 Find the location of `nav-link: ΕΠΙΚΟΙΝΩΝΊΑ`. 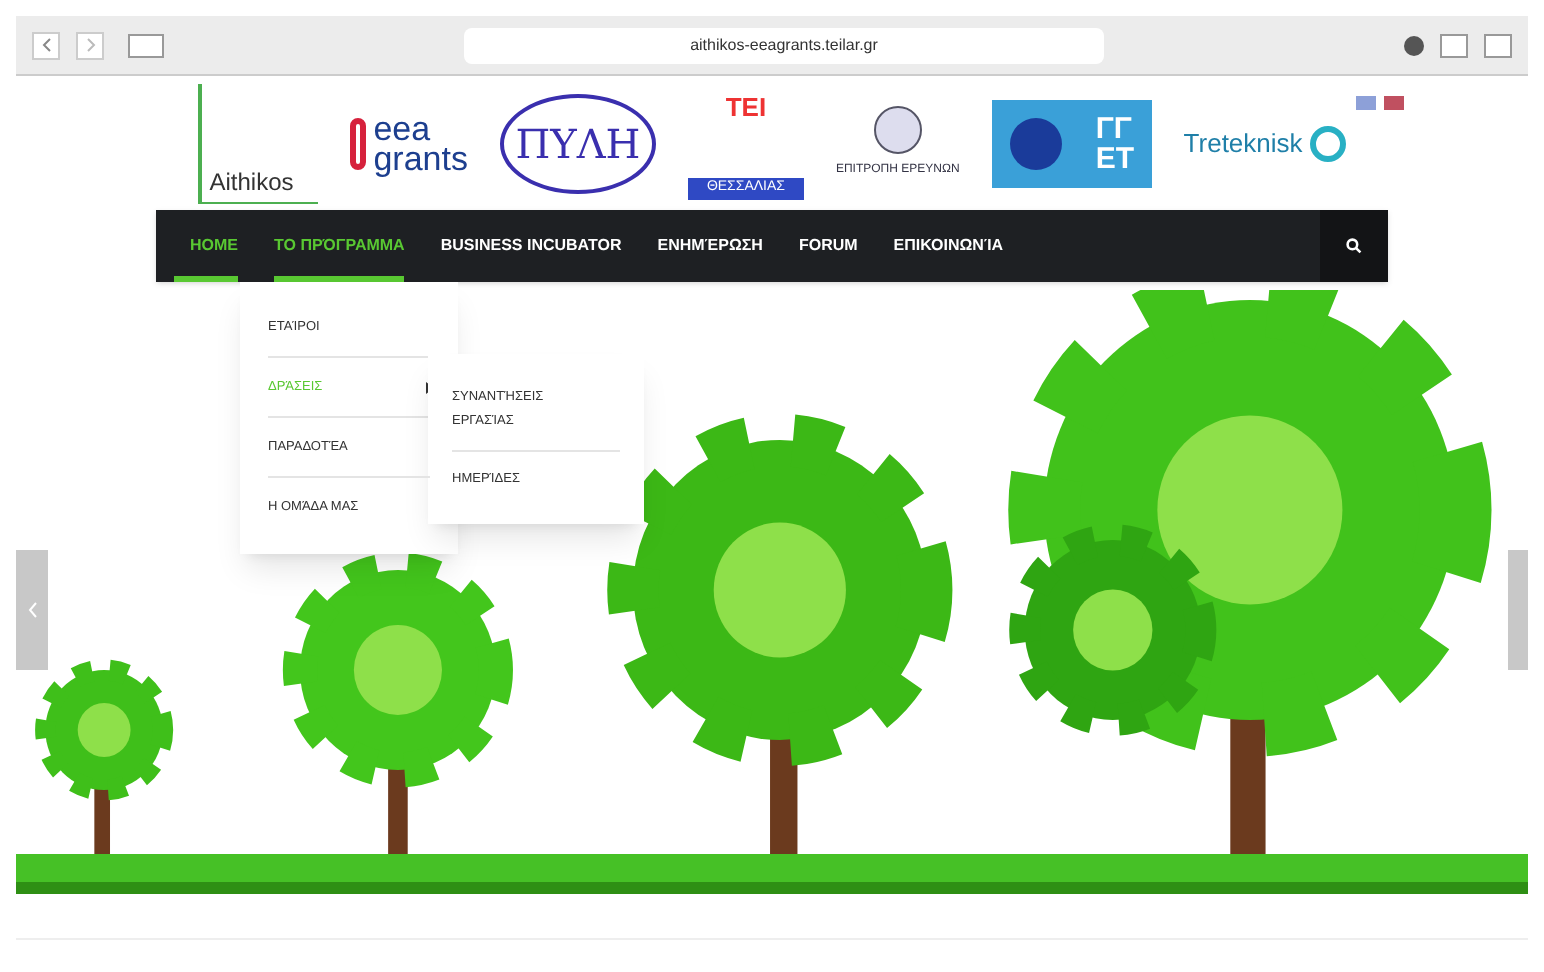

nav-link: ΕΠΙΚΟΙΝΩΝΊΑ is located at coordinates (948, 246).